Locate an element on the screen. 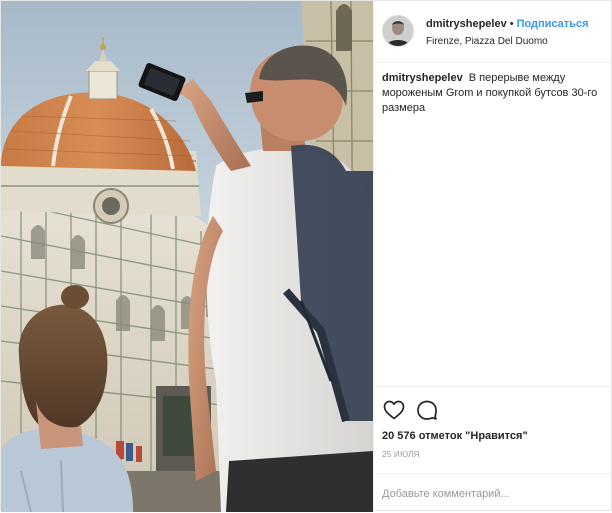 This screenshot has width=612, height=513. username-link: dmitryshepelev is located at coordinates (466, 24).